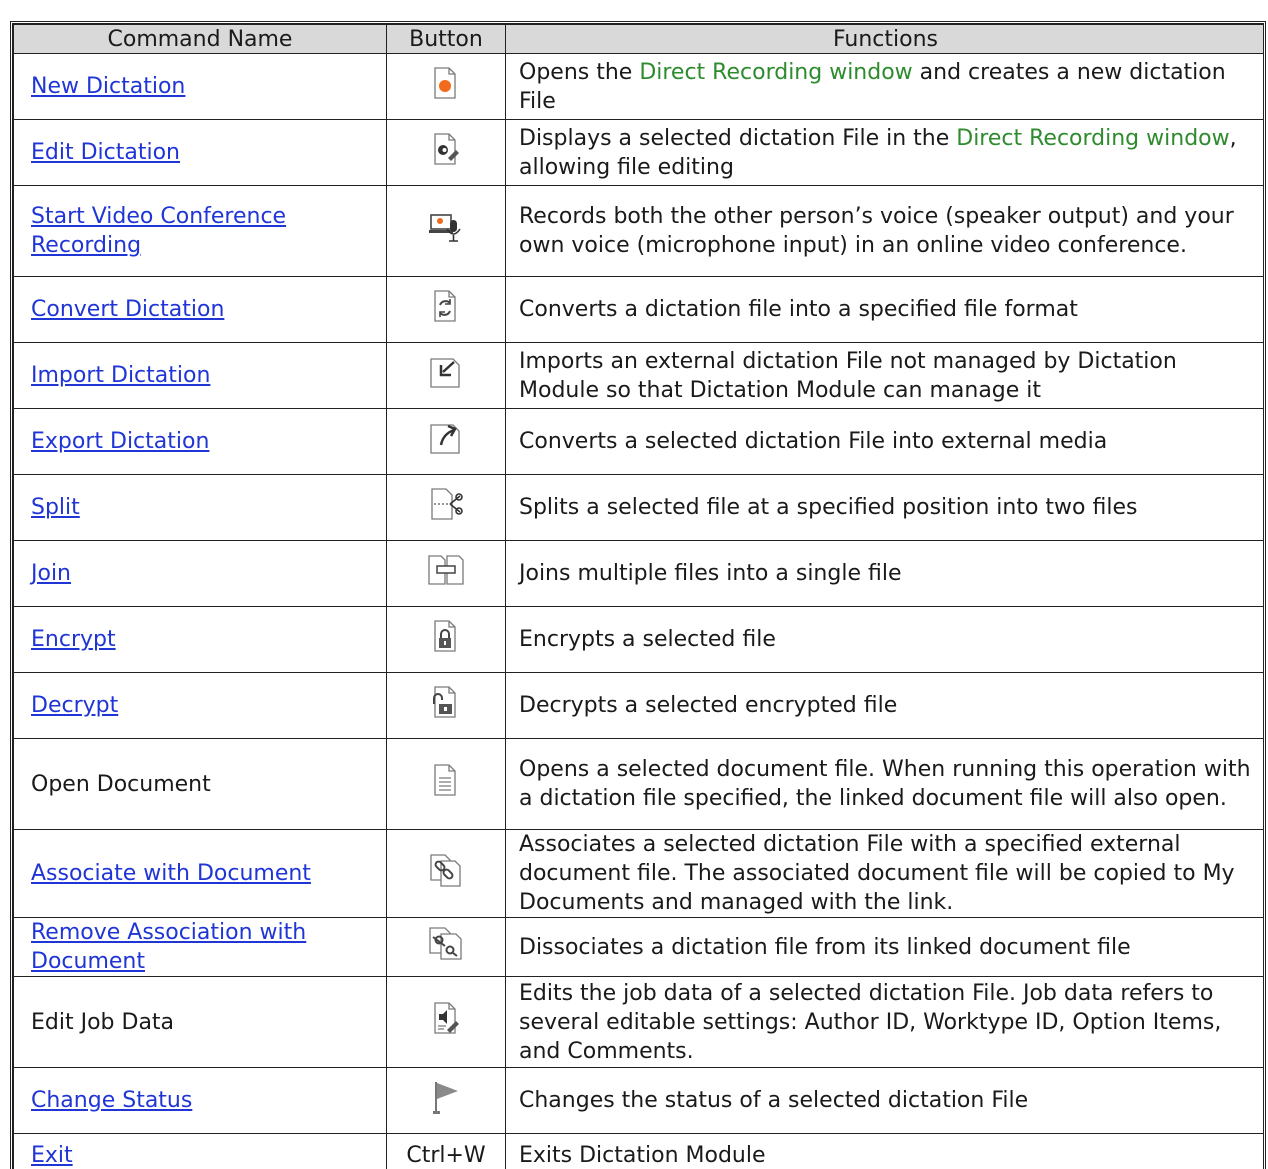 This screenshot has height=1169, width=1268. Describe the element at coordinates (446, 874) in the screenshot. I see `associate-link-icon` at that location.